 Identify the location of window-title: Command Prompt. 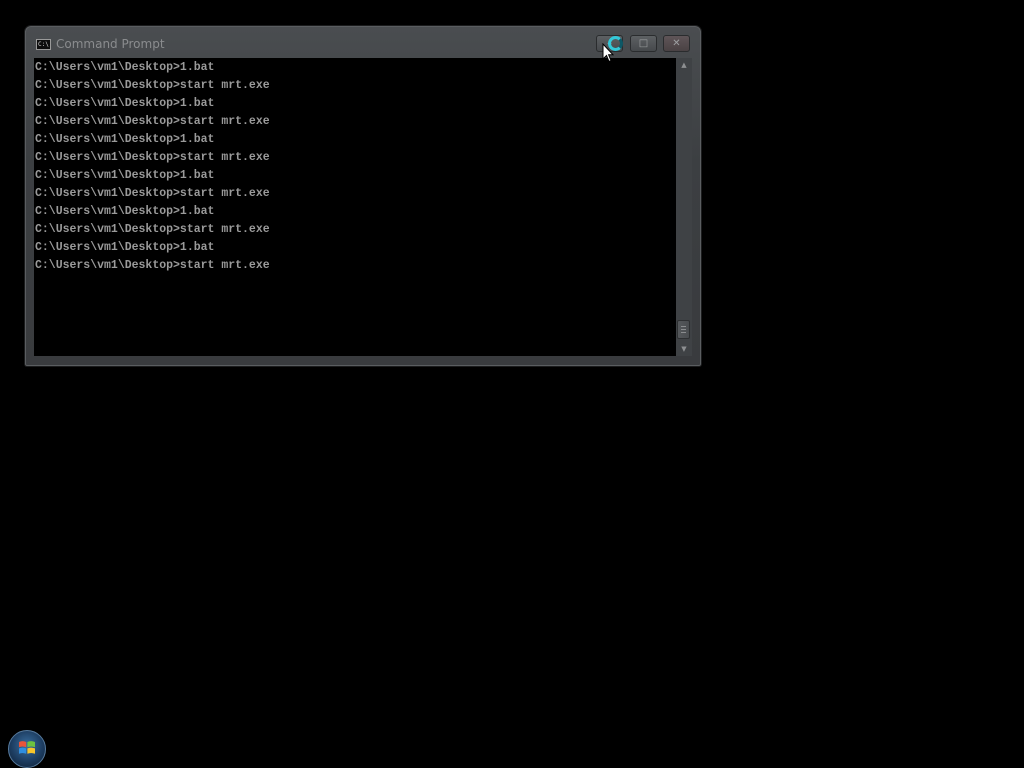
(110, 44).